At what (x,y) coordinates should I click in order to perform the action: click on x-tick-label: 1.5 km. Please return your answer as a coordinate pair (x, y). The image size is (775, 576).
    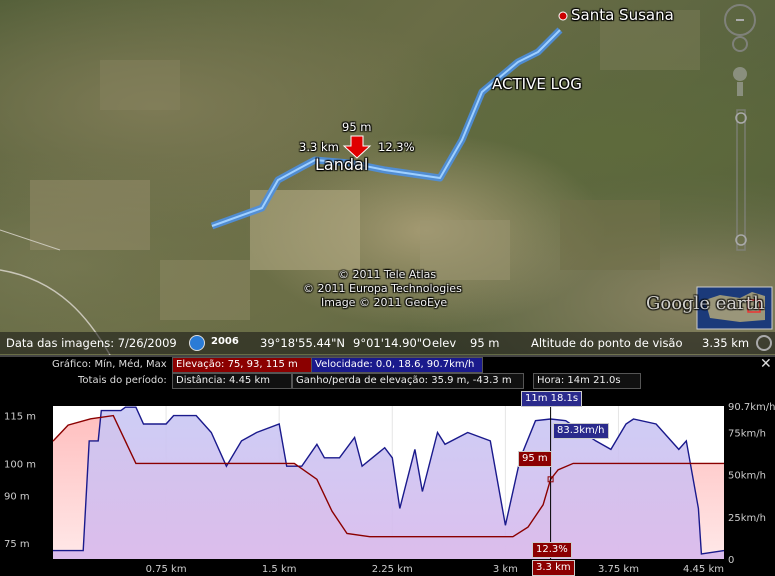
    Looking at the image, I should click on (279, 569).